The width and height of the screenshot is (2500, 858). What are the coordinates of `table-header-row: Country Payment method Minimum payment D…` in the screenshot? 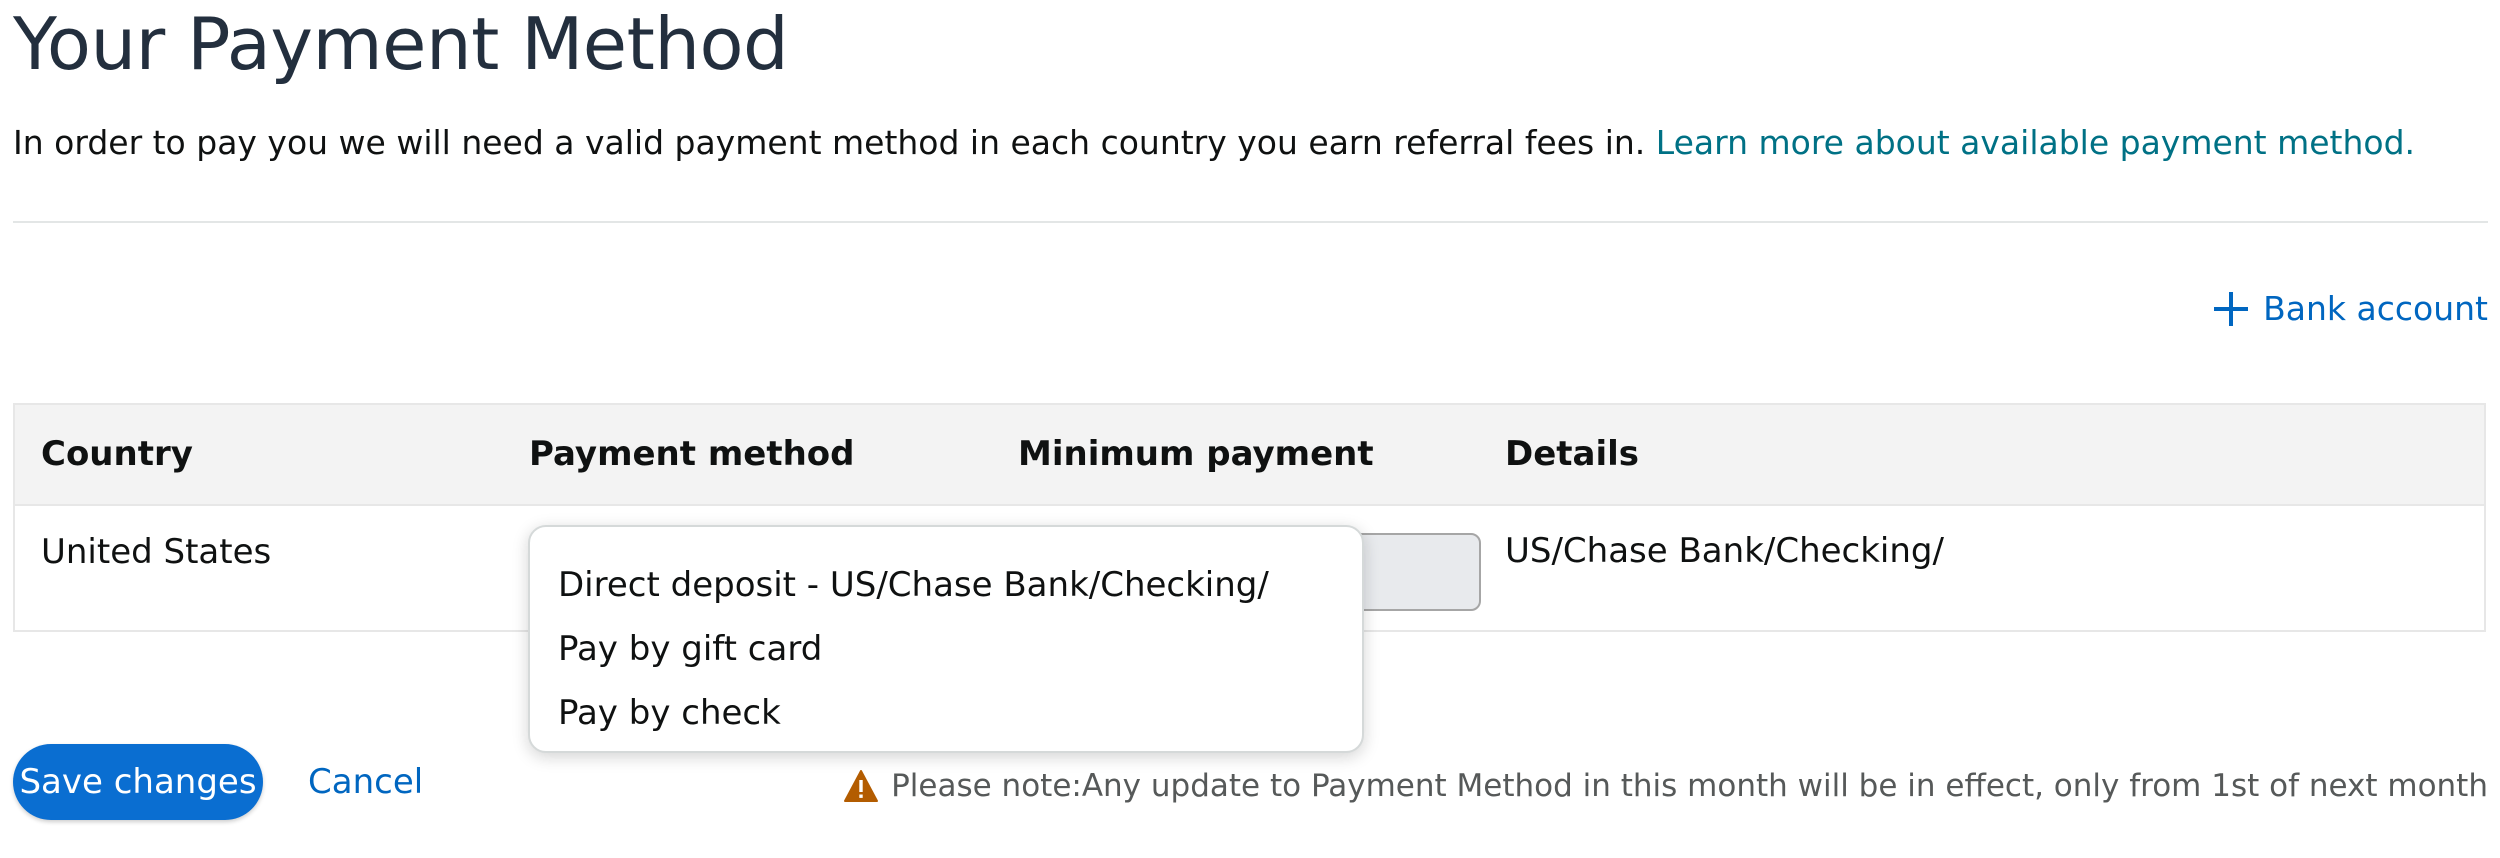 It's located at (1249, 455).